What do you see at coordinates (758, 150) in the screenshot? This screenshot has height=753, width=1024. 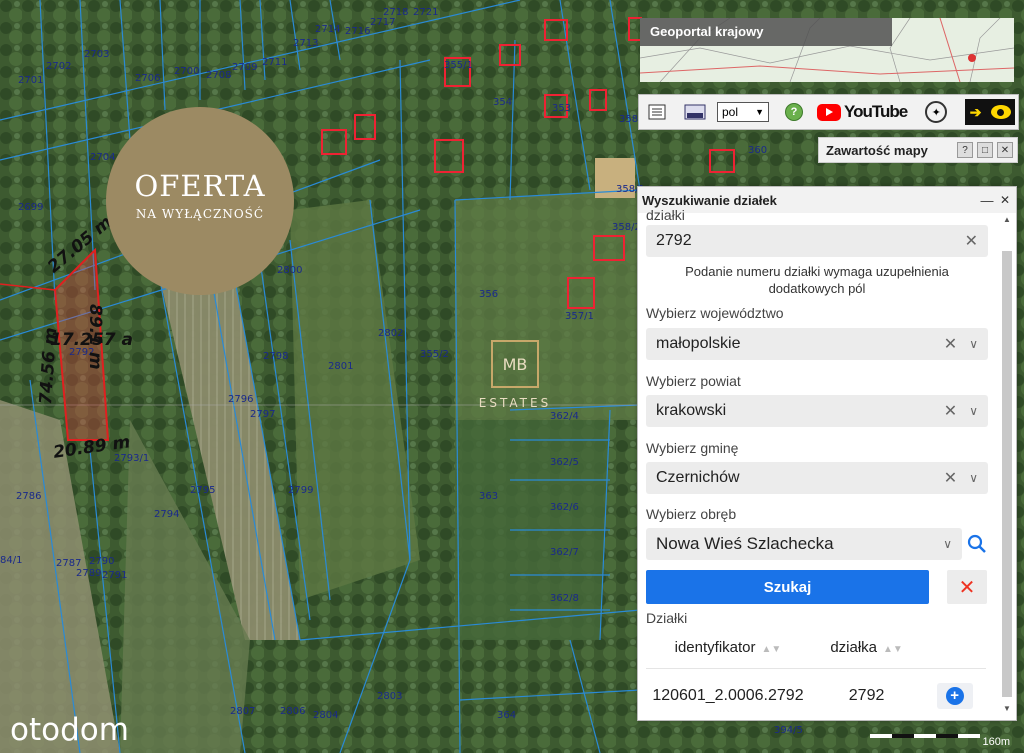 I see `parcel-label: 360` at bounding box center [758, 150].